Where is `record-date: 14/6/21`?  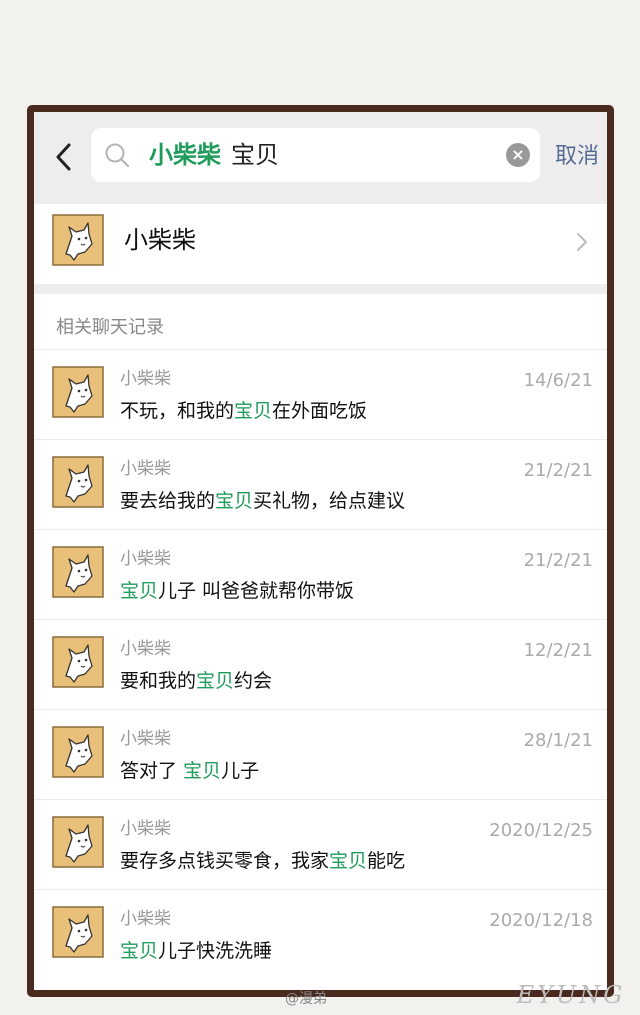
record-date: 14/6/21 is located at coordinates (558, 380).